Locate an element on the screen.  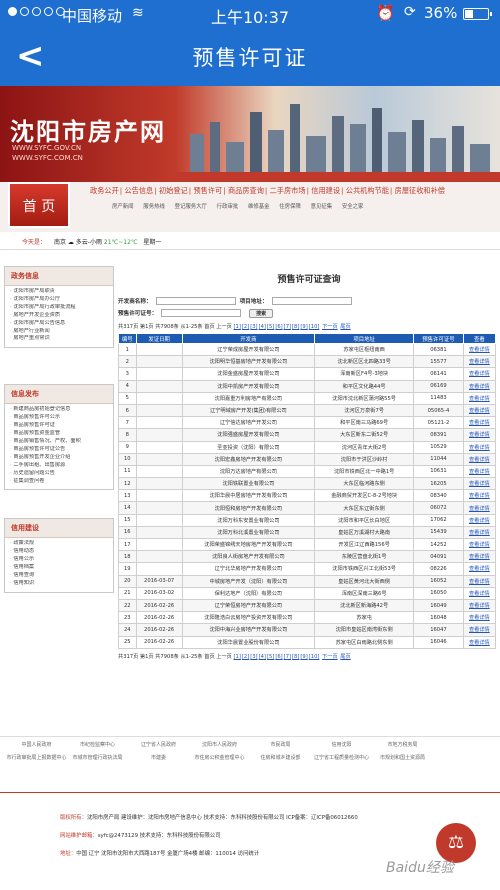
menu-item-gov-open: 政务公开 is located at coordinates (104, 190).